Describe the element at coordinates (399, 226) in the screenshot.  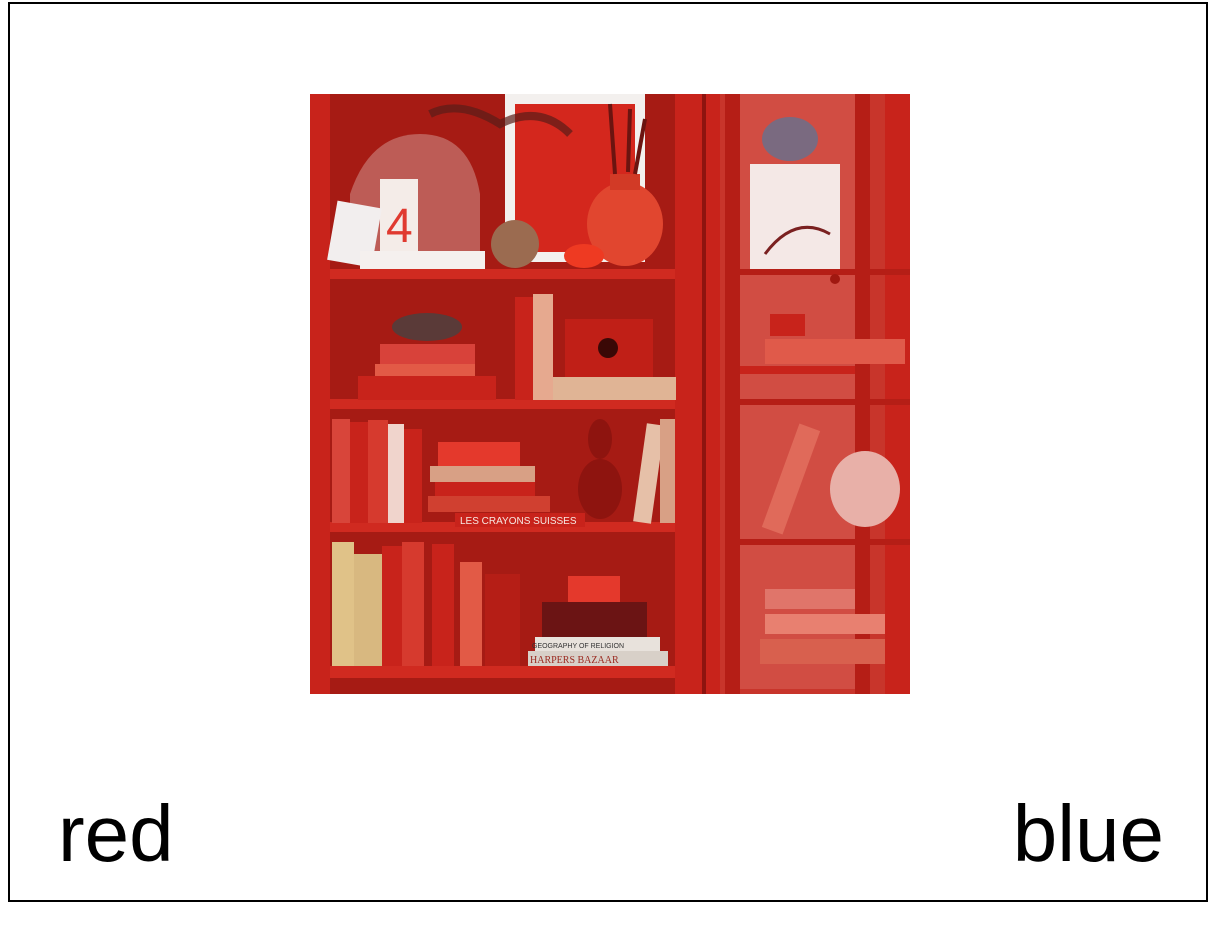
I see `svg-text: 4` at that location.